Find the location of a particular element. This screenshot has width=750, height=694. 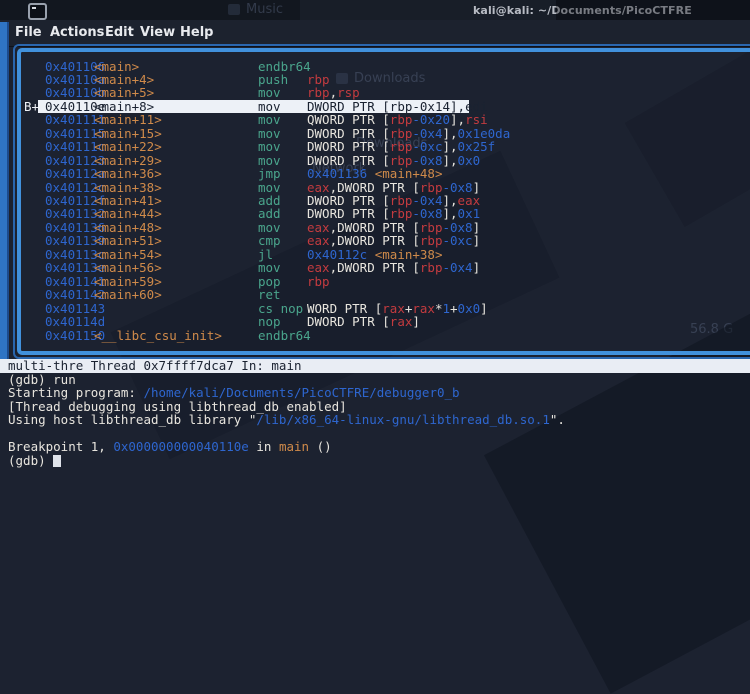

asm-operands: DWORD PTR [rbp-0x4],0x1e0da is located at coordinates (409, 133).